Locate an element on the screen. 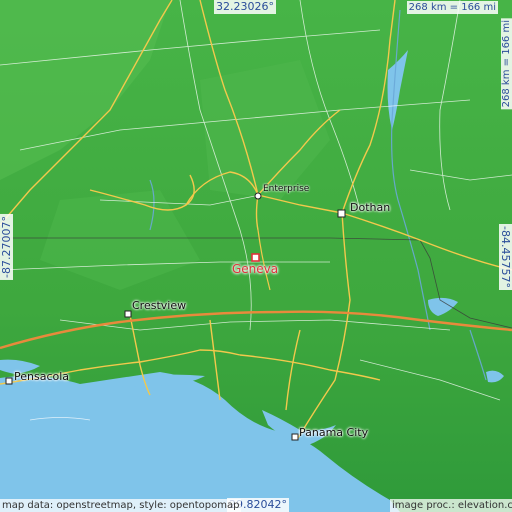 This screenshot has height=512, width=512. city-label-dothan: Dothan is located at coordinates (370, 207).